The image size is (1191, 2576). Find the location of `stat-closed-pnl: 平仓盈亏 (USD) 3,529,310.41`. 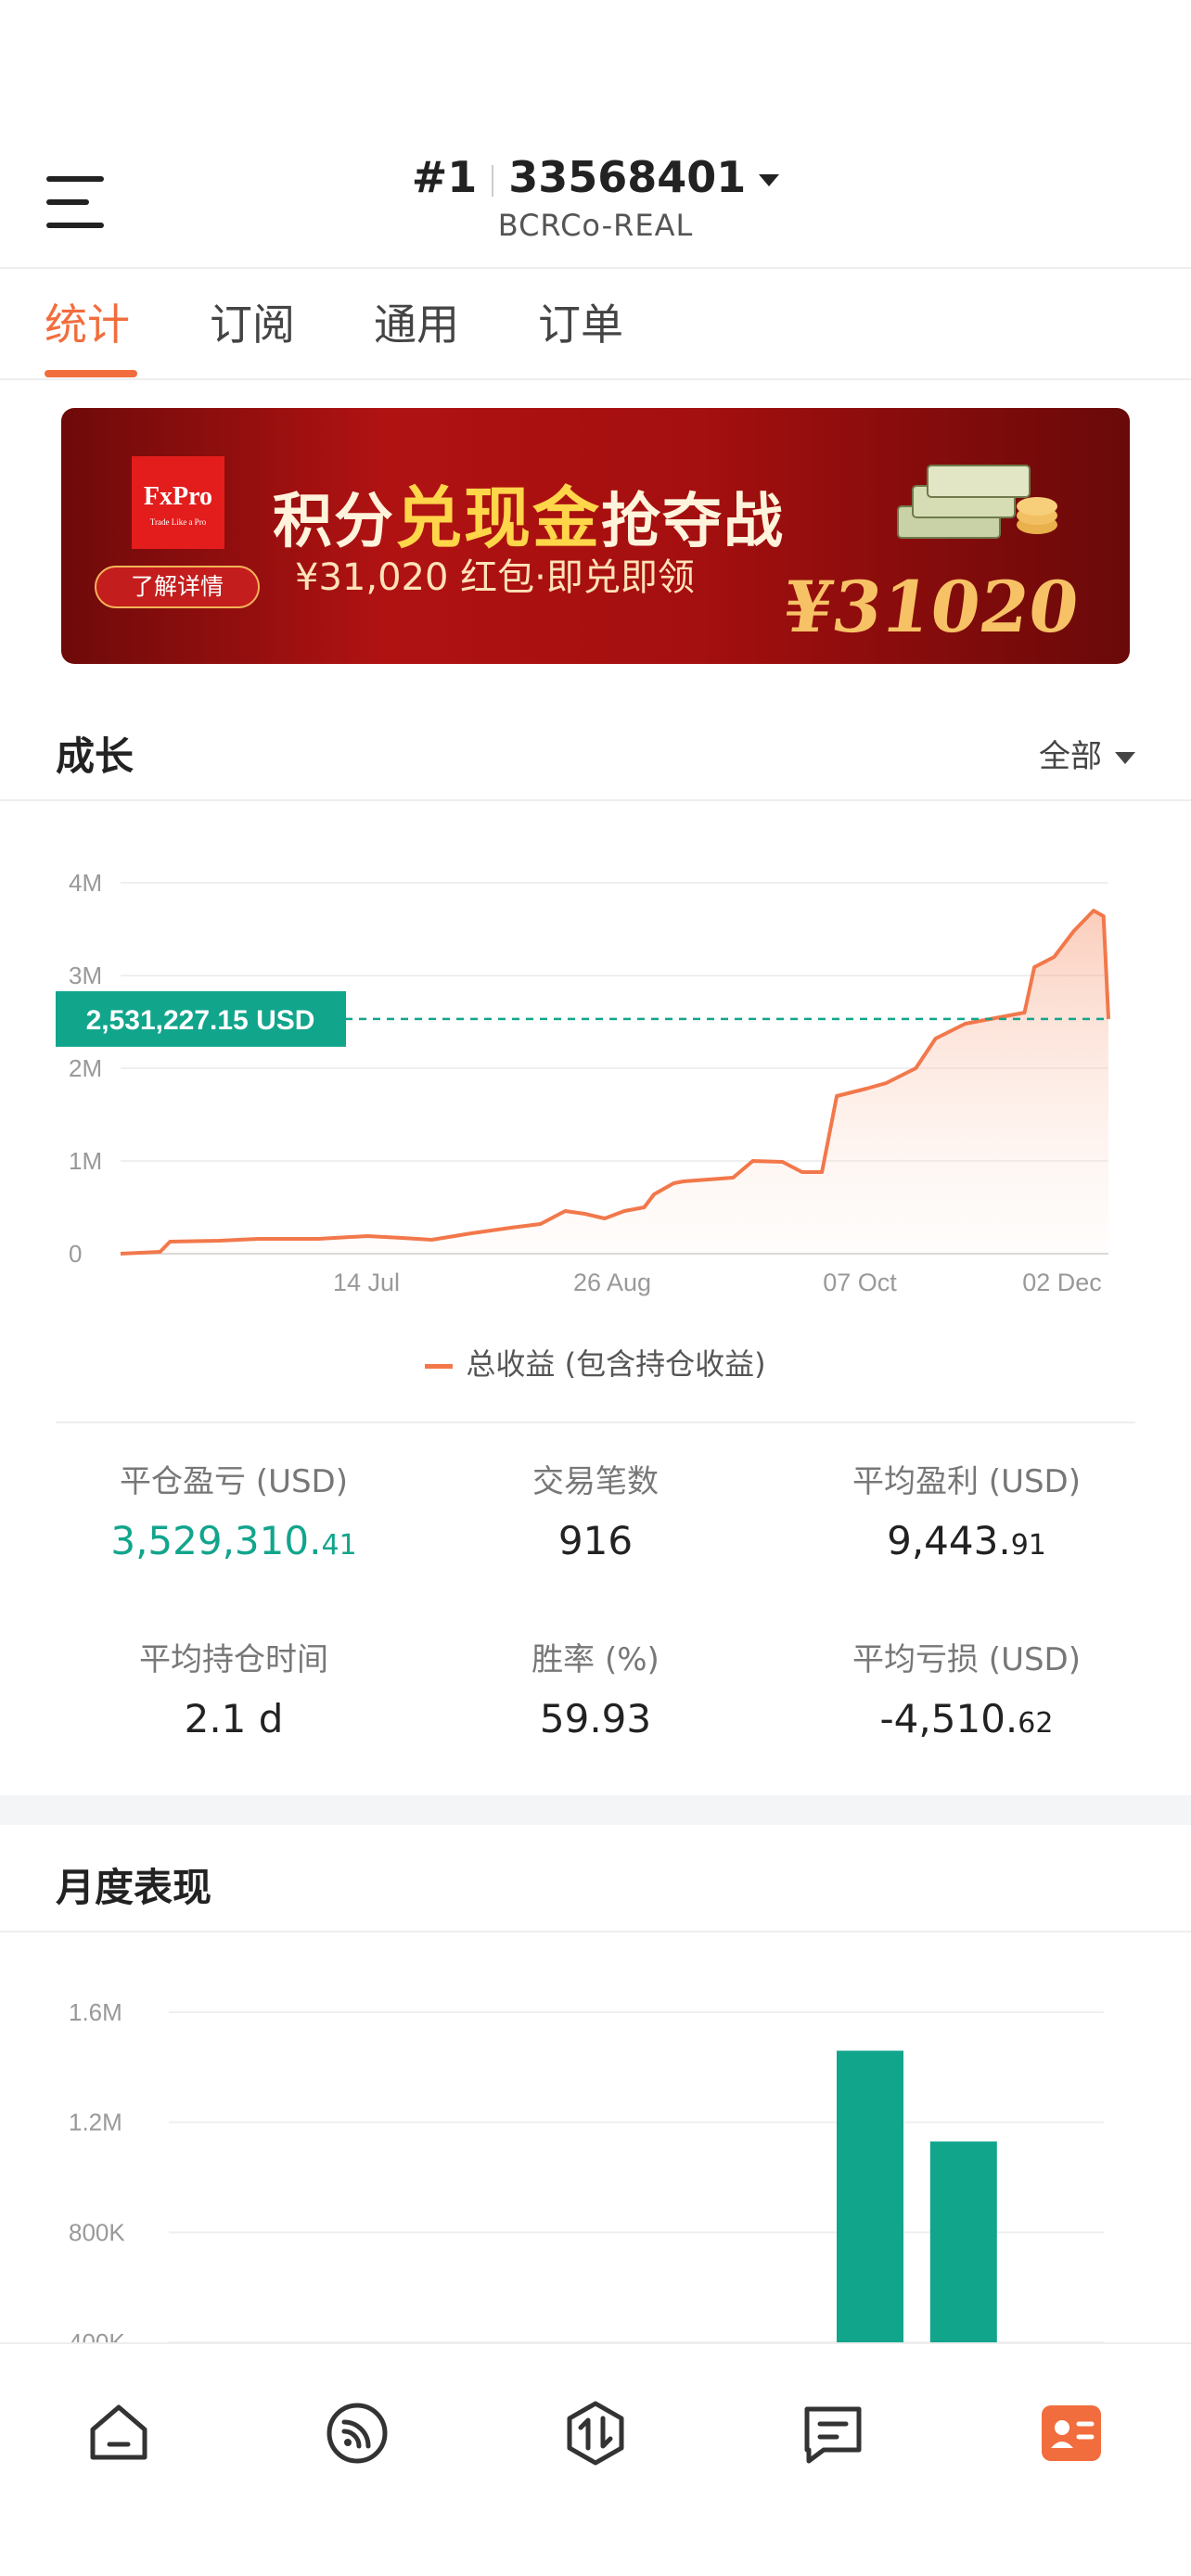

stat-closed-pnl: 平仓盈亏 (USD) 3,529,310.41 is located at coordinates (233, 1510).